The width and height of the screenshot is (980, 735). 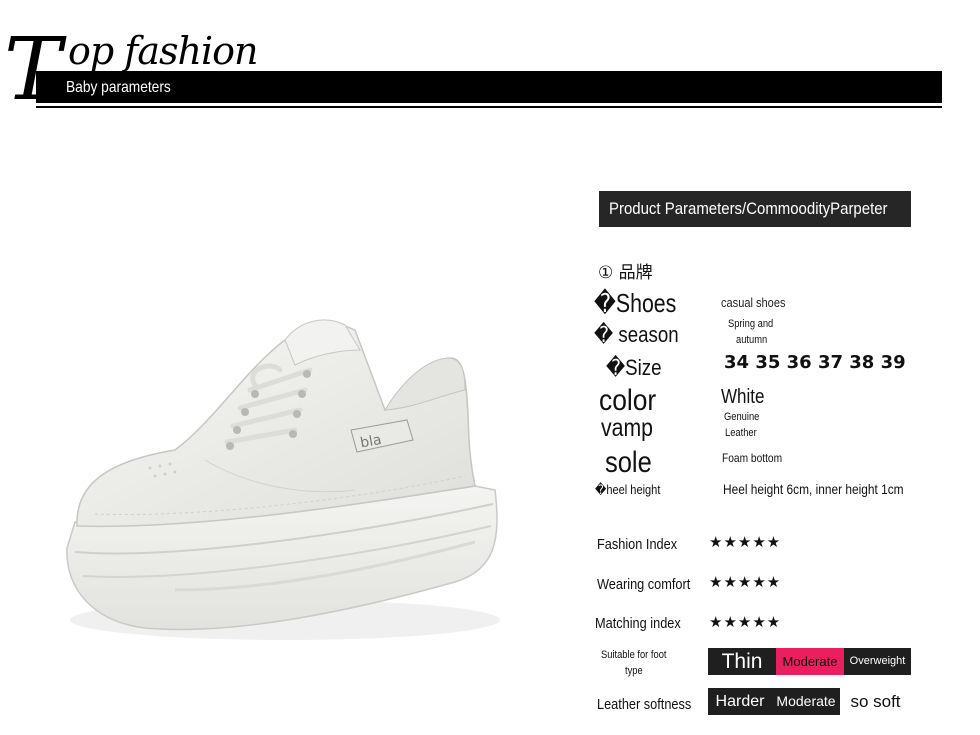 I want to click on heel-height-label: �heel height, so click(x=628, y=489).